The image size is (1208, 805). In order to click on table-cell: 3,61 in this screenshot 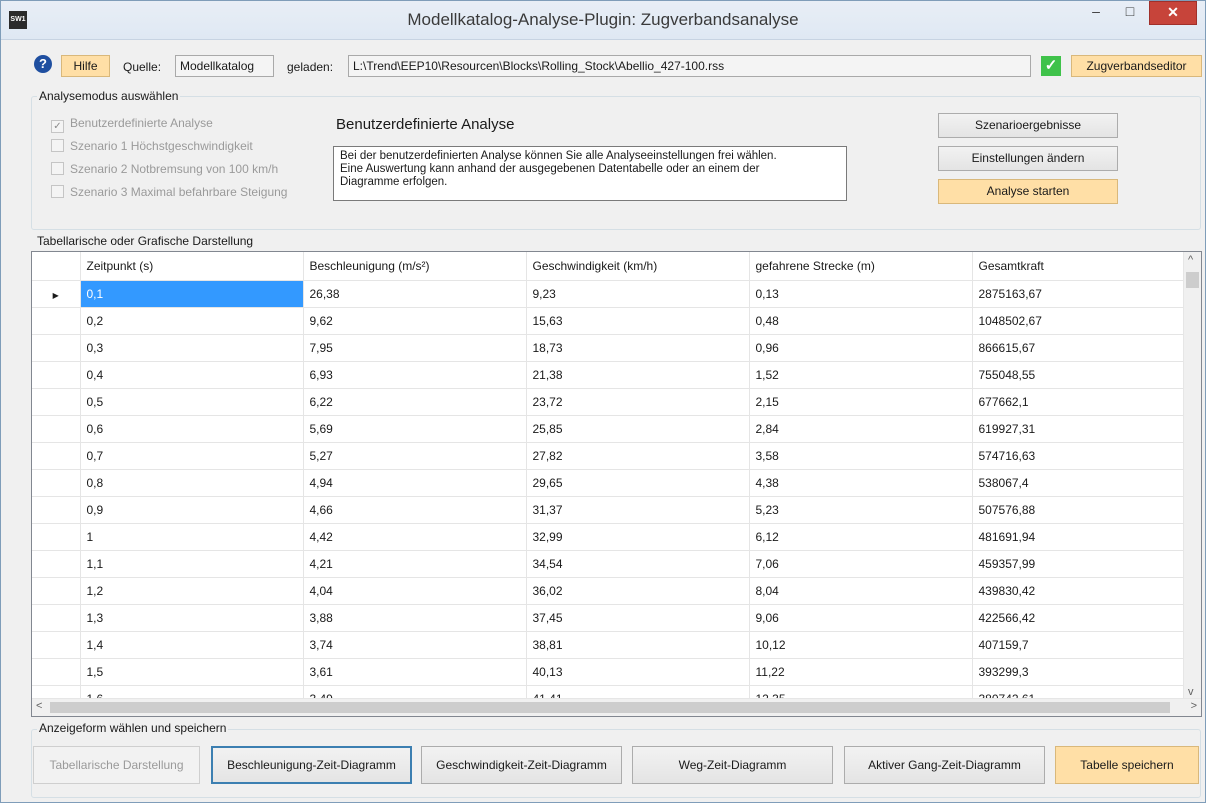, I will do `click(415, 672)`.